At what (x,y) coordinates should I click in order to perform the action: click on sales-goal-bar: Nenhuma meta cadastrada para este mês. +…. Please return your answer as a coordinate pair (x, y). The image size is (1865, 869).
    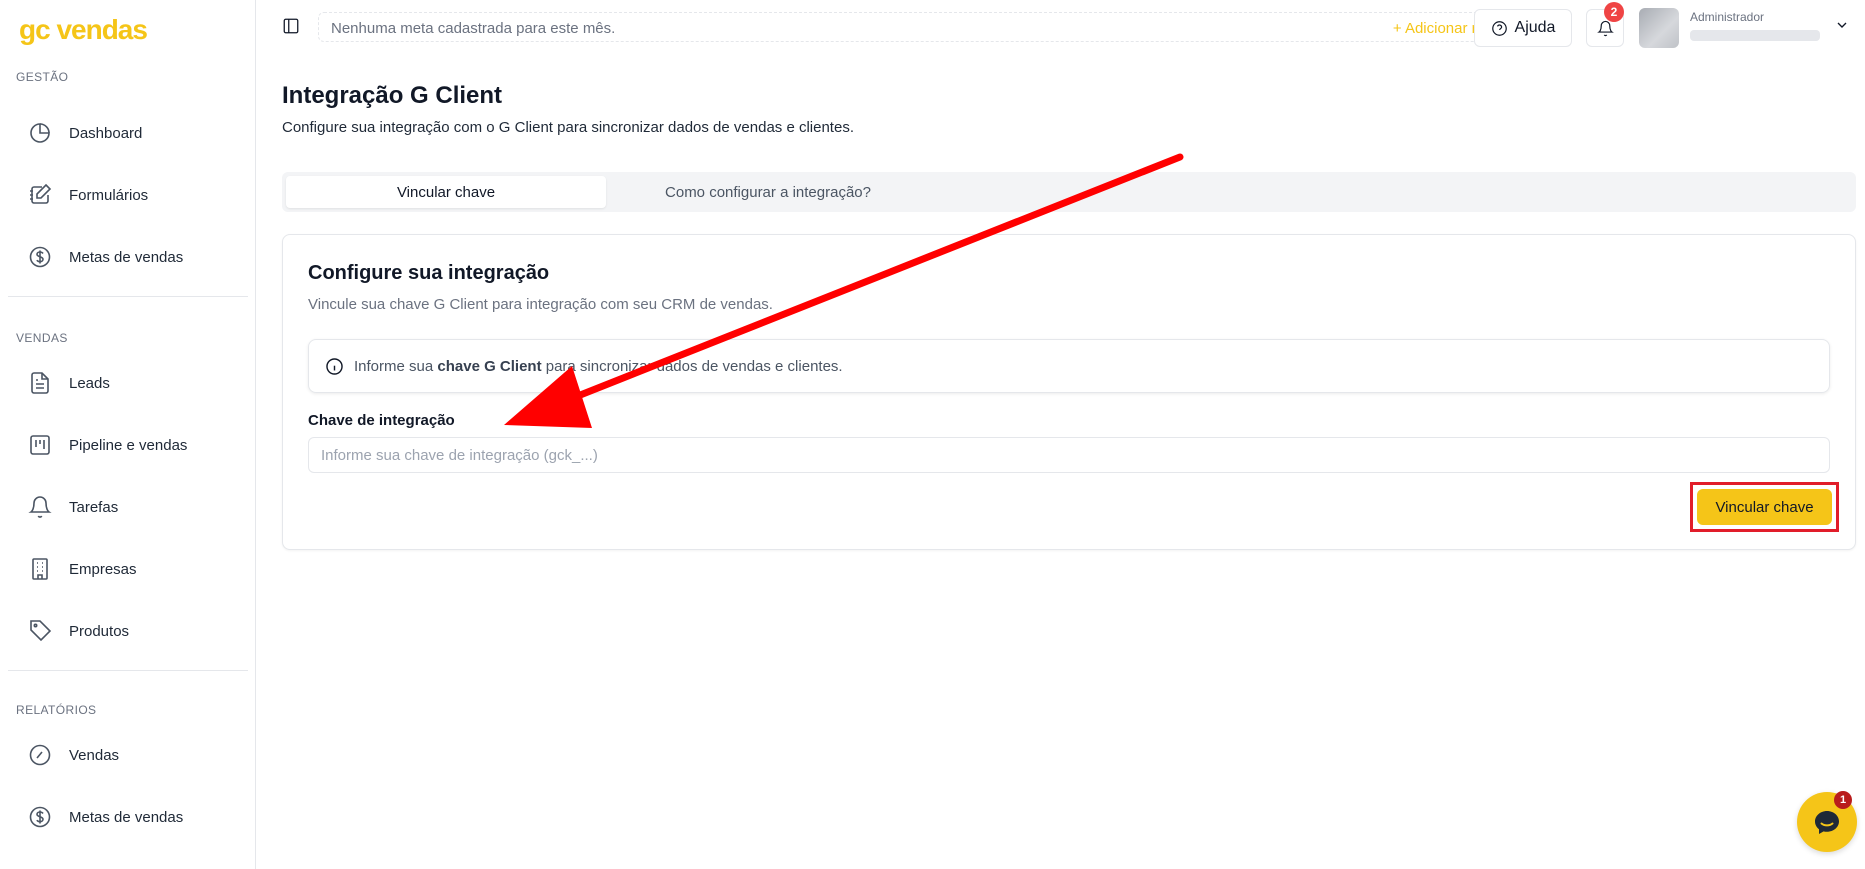
    Looking at the image, I should click on (916, 27).